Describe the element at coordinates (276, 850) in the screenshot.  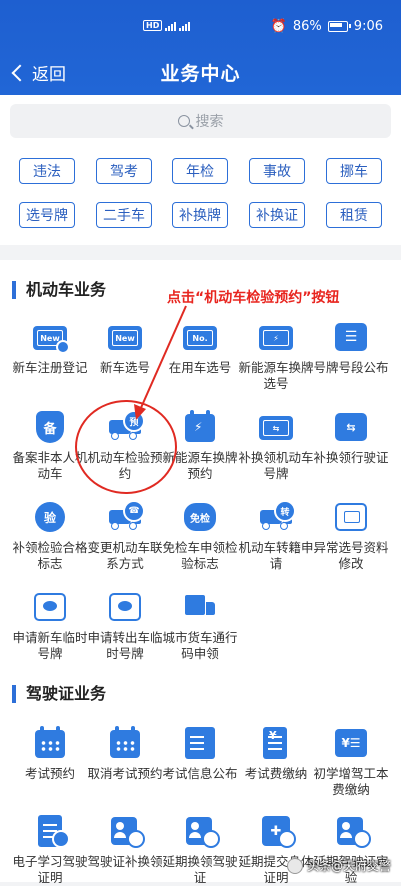
I see `service-item: ✚ 延期提交身体证明` at that location.